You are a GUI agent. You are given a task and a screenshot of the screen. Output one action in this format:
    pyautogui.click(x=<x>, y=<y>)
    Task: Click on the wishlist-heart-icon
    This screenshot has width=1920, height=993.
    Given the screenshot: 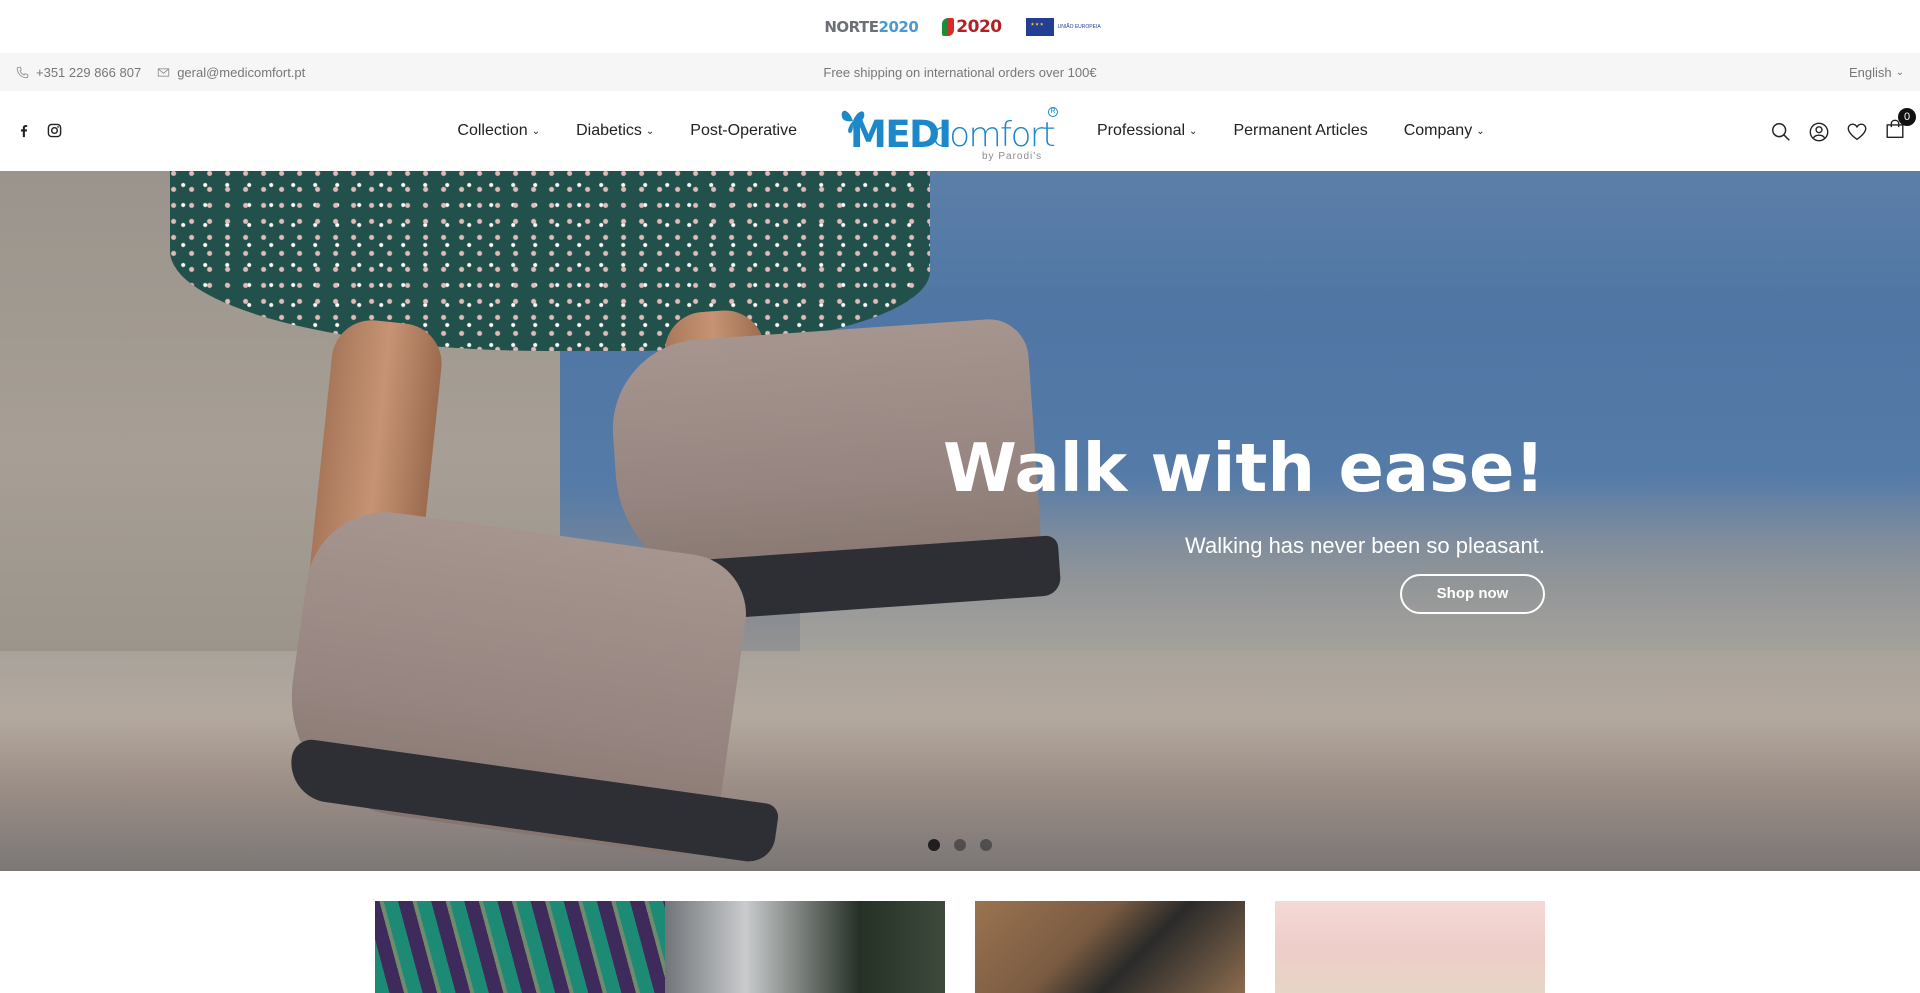 What is the action you would take?
    pyautogui.click(x=1857, y=132)
    